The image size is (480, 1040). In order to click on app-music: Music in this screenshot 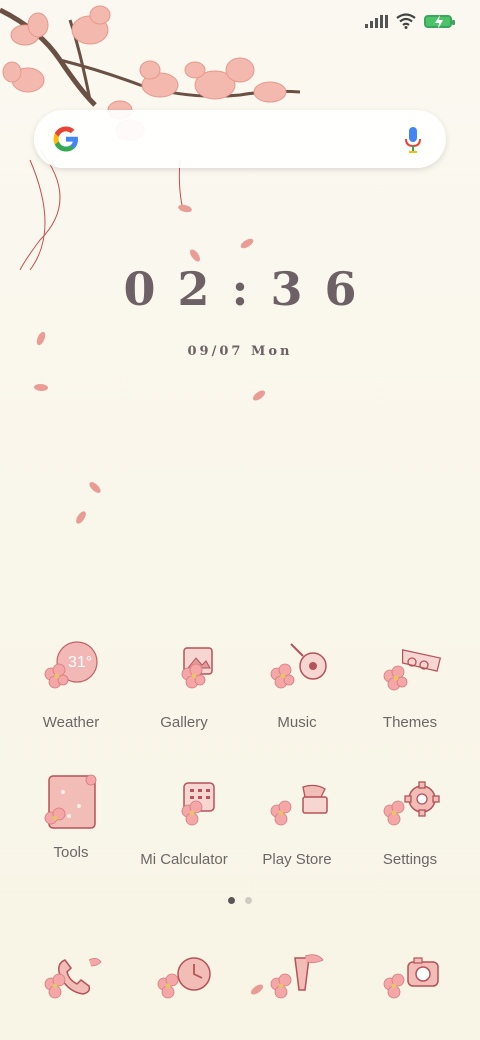, I will do `click(297, 685)`.